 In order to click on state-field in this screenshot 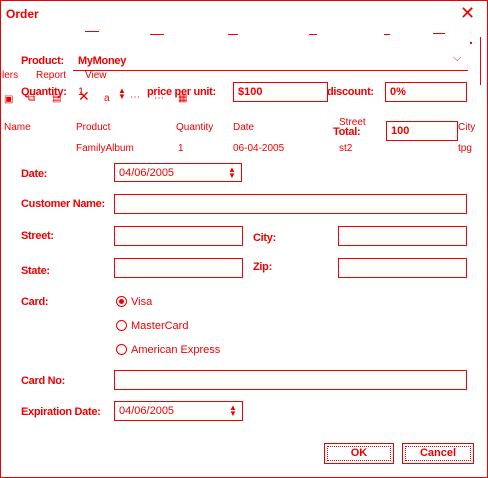, I will do `click(178, 268)`.